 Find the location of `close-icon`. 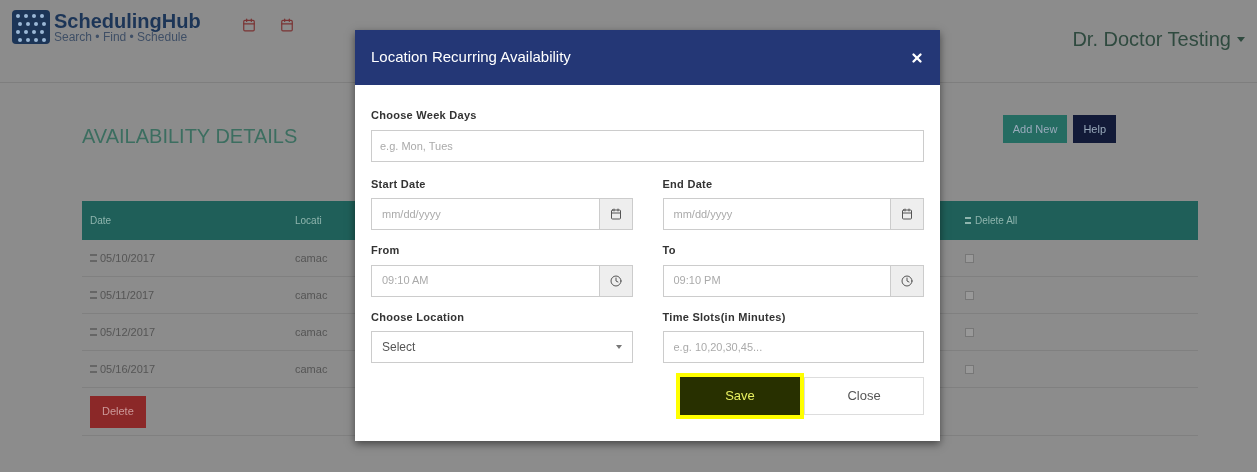

close-icon is located at coordinates (917, 57).